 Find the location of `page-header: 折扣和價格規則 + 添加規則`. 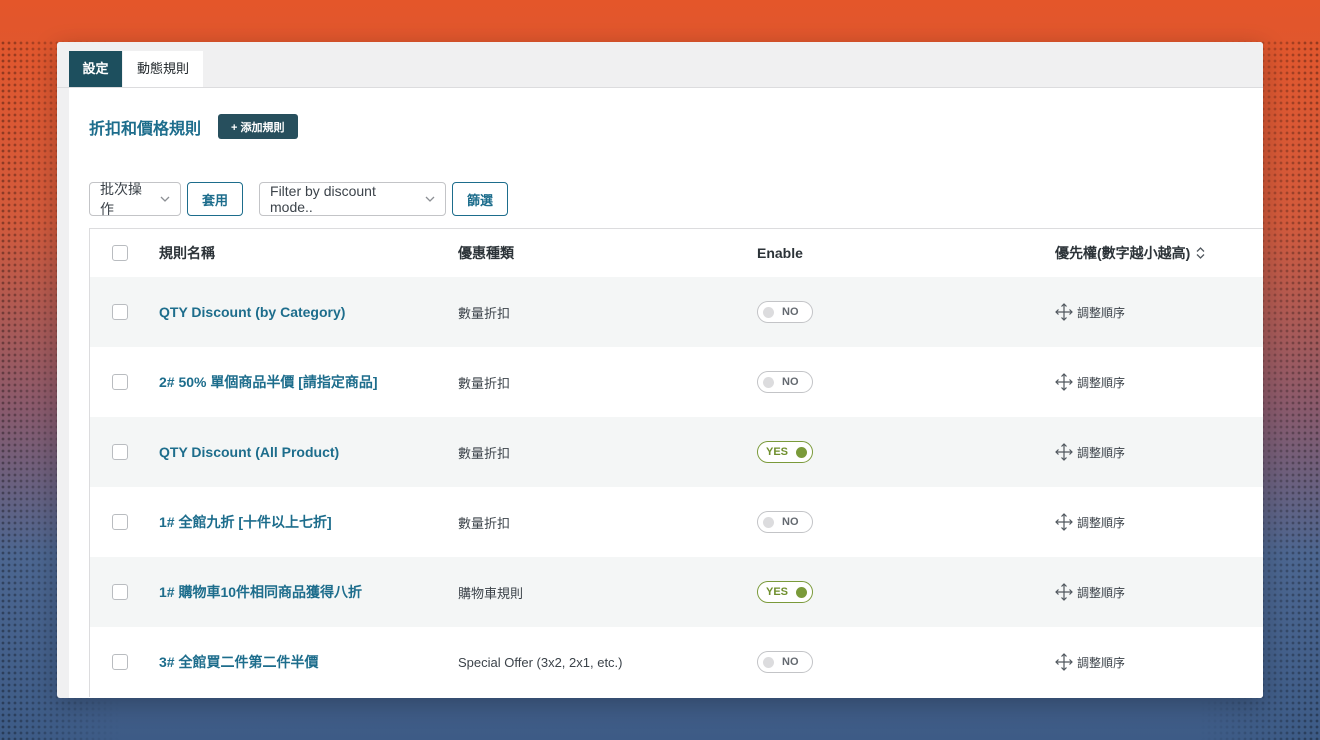

page-header: 折扣和價格規則 + 添加規則 is located at coordinates (193, 126).